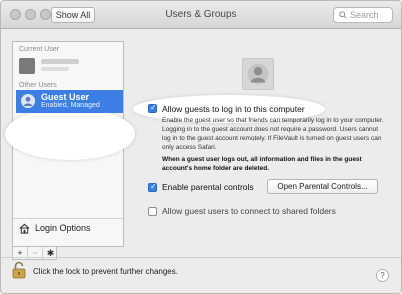  Describe the element at coordinates (208, 187) in the screenshot. I see `parental-controls-label: Enable parental controls` at that location.